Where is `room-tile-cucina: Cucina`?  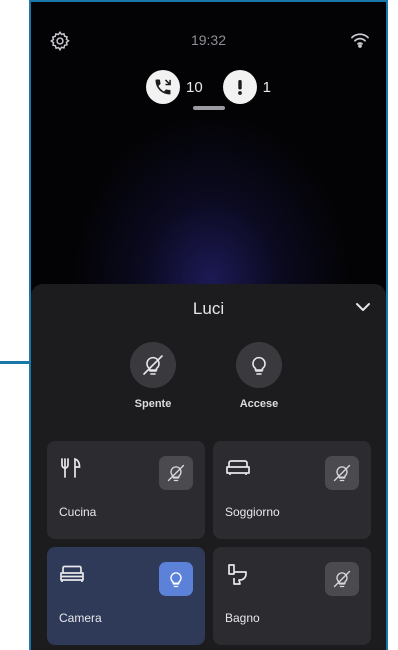
room-tile-cucina: Cucina is located at coordinates (126, 490).